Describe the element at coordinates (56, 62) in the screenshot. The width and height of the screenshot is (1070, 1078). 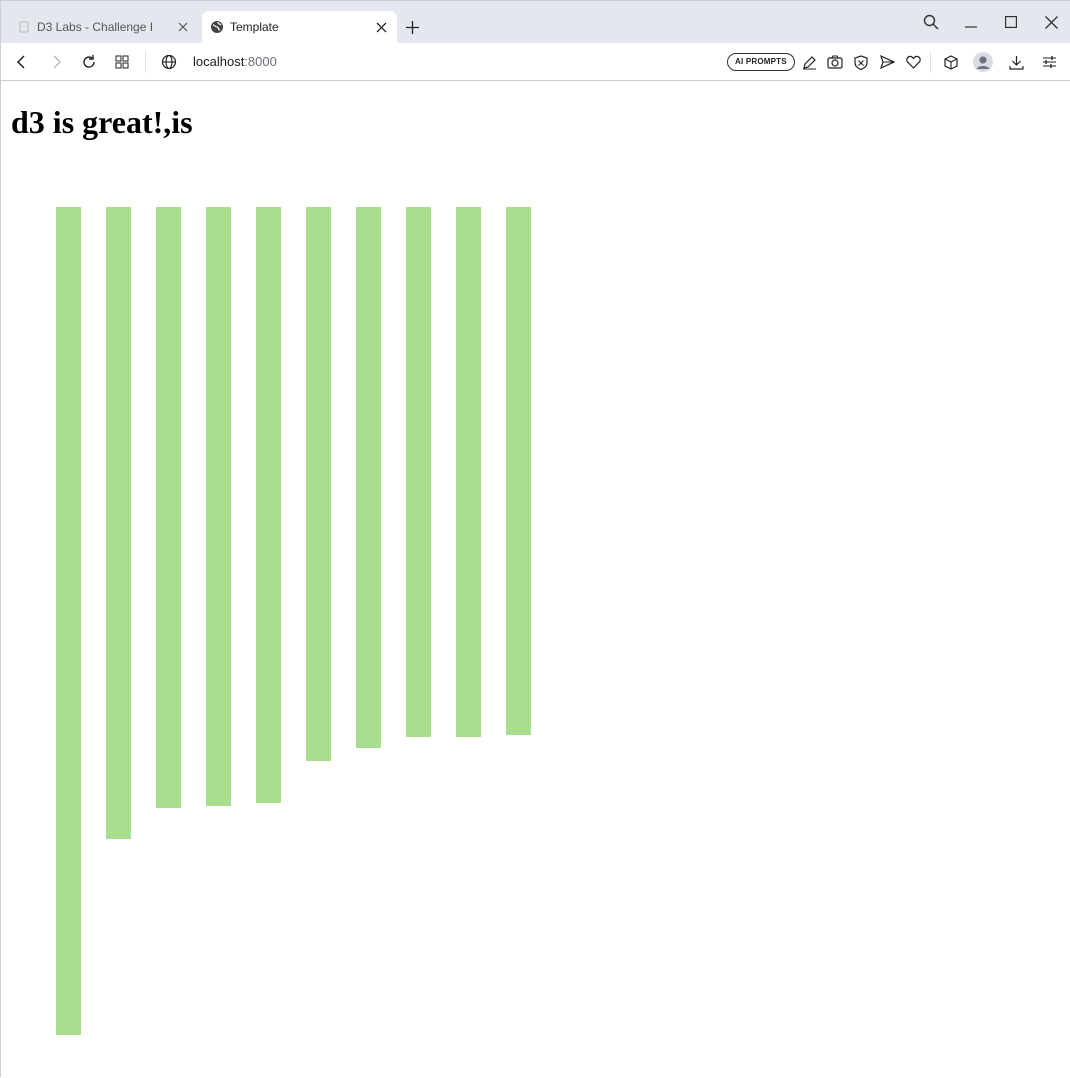
I see `forward-icon` at that location.